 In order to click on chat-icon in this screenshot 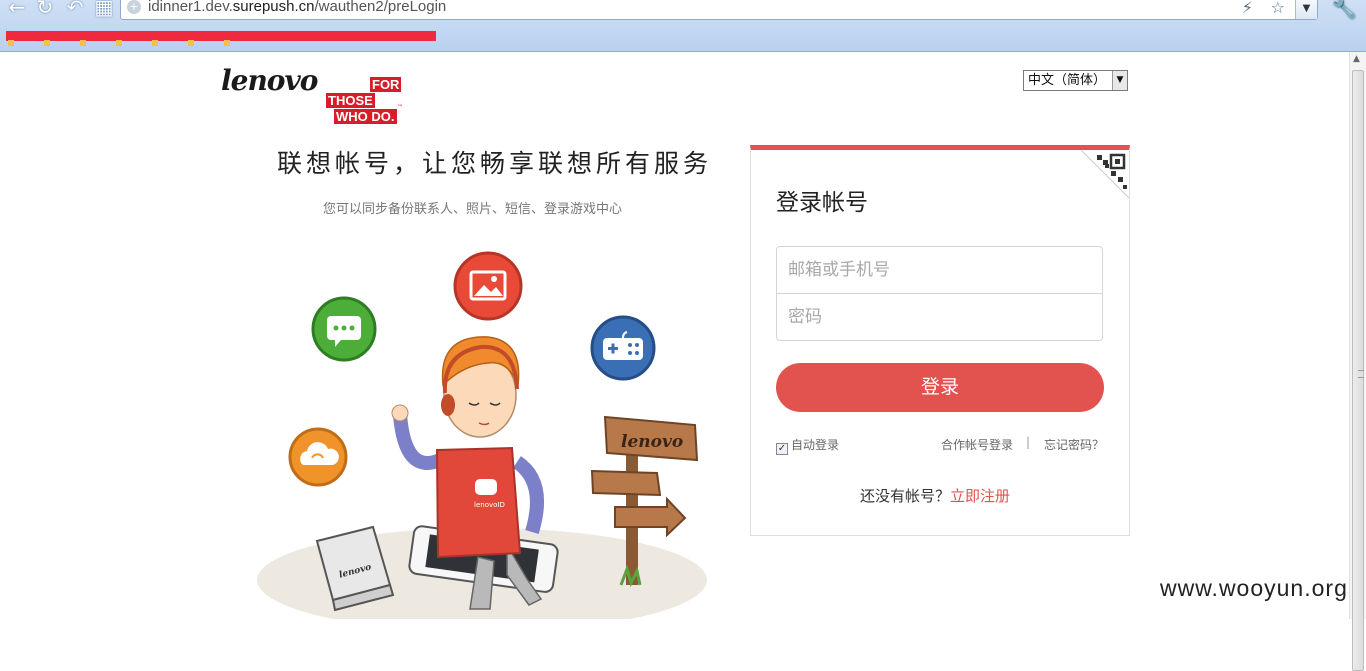, I will do `click(344, 329)`.